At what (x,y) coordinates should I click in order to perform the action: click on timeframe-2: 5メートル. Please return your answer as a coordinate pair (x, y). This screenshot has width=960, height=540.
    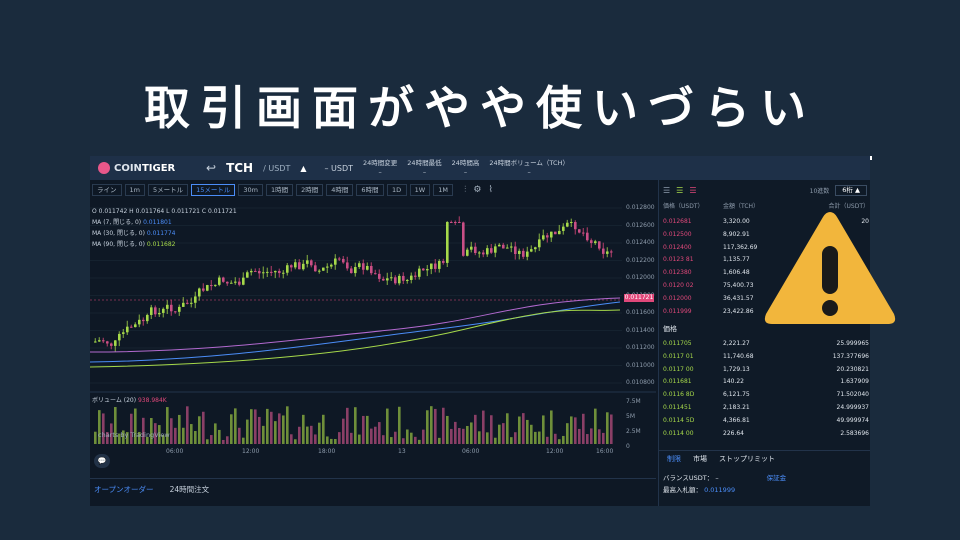
    Looking at the image, I should click on (168, 190).